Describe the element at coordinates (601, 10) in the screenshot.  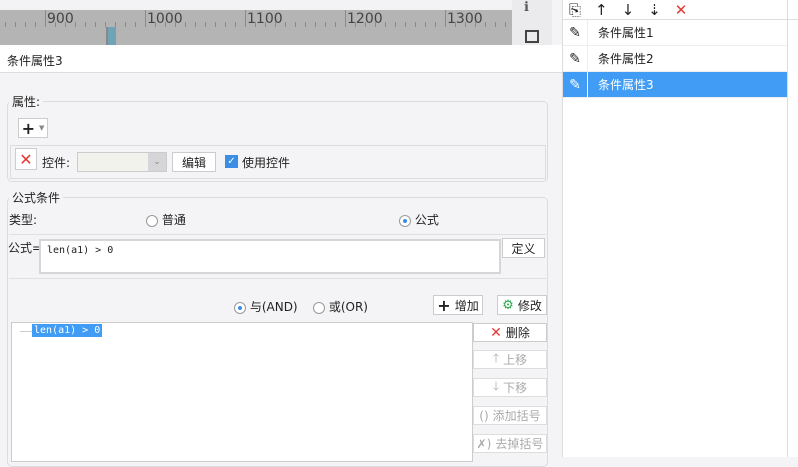
I see `arrow-up-icon: ↑` at that location.